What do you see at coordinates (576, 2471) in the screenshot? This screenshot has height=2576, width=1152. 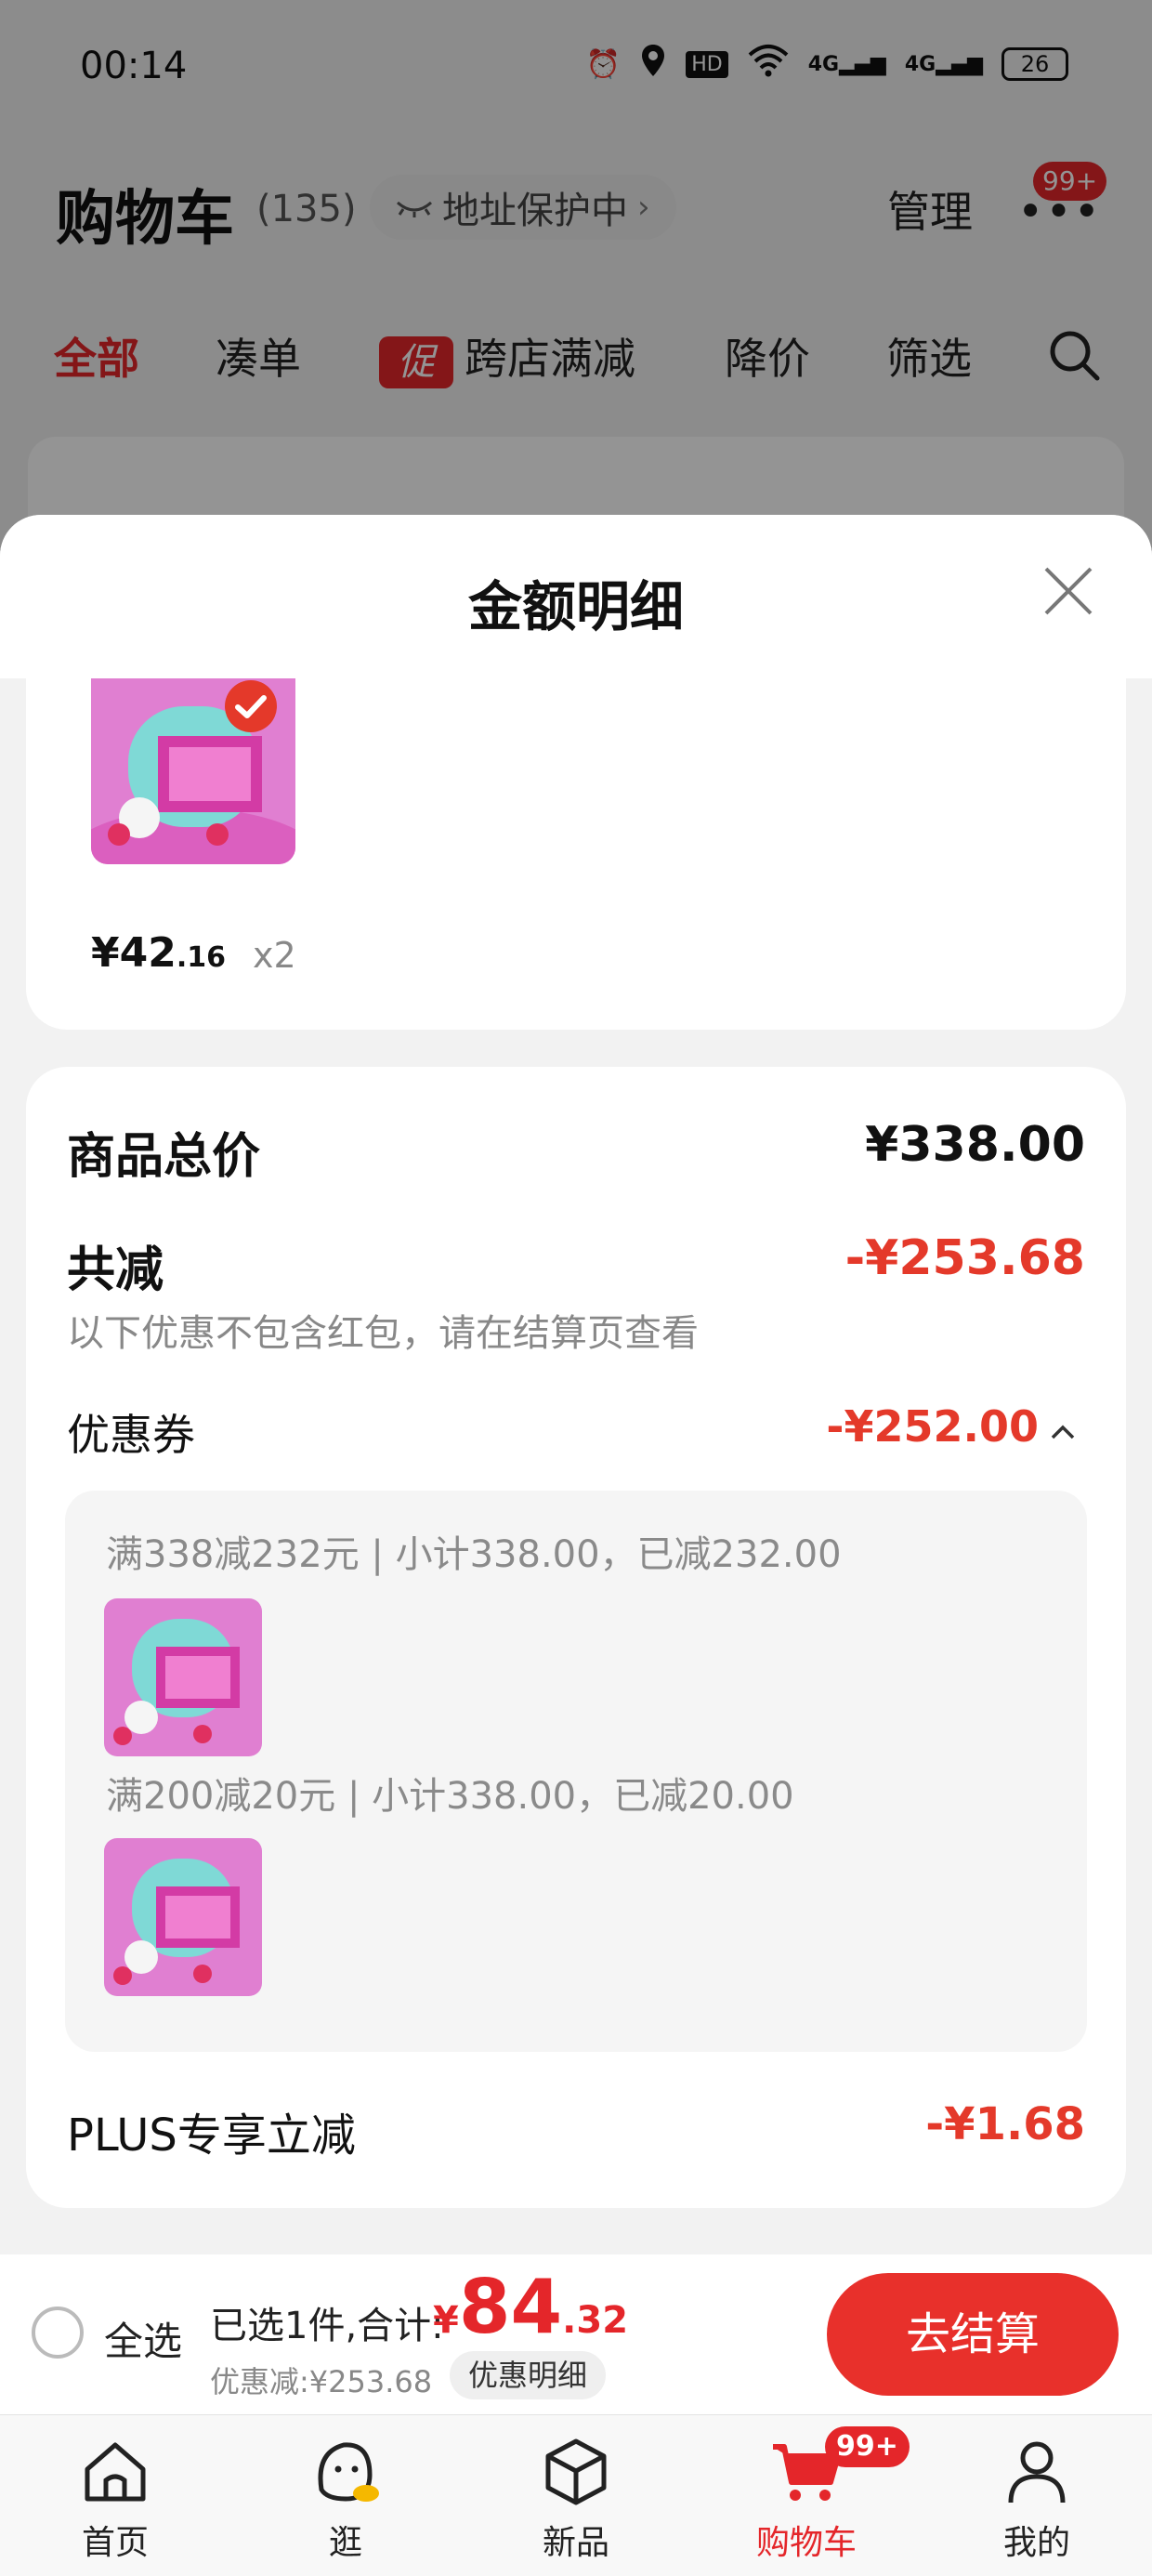 I see `cube-icon` at bounding box center [576, 2471].